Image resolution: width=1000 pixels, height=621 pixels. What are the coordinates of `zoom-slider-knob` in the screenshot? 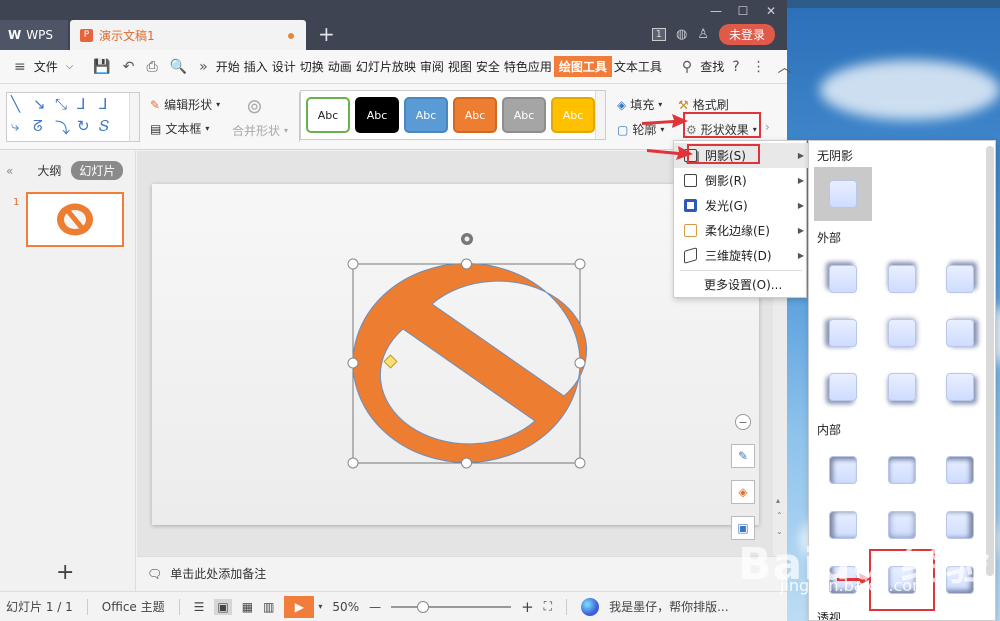 It's located at (423, 606).